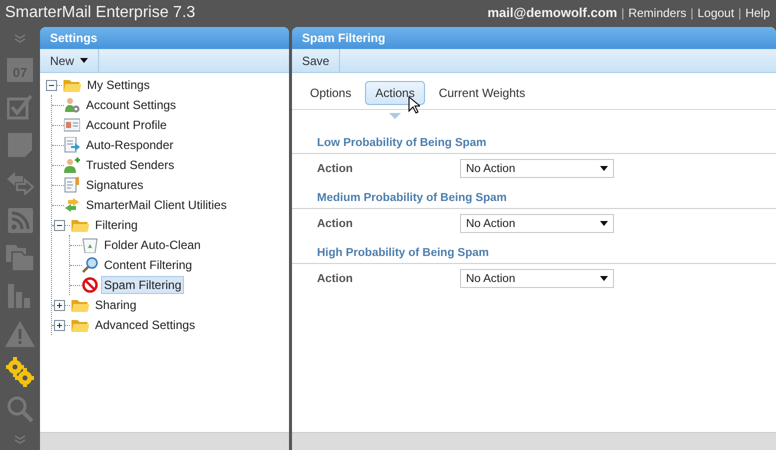 This screenshot has width=776, height=450. I want to click on settings-icon, so click(20, 371).